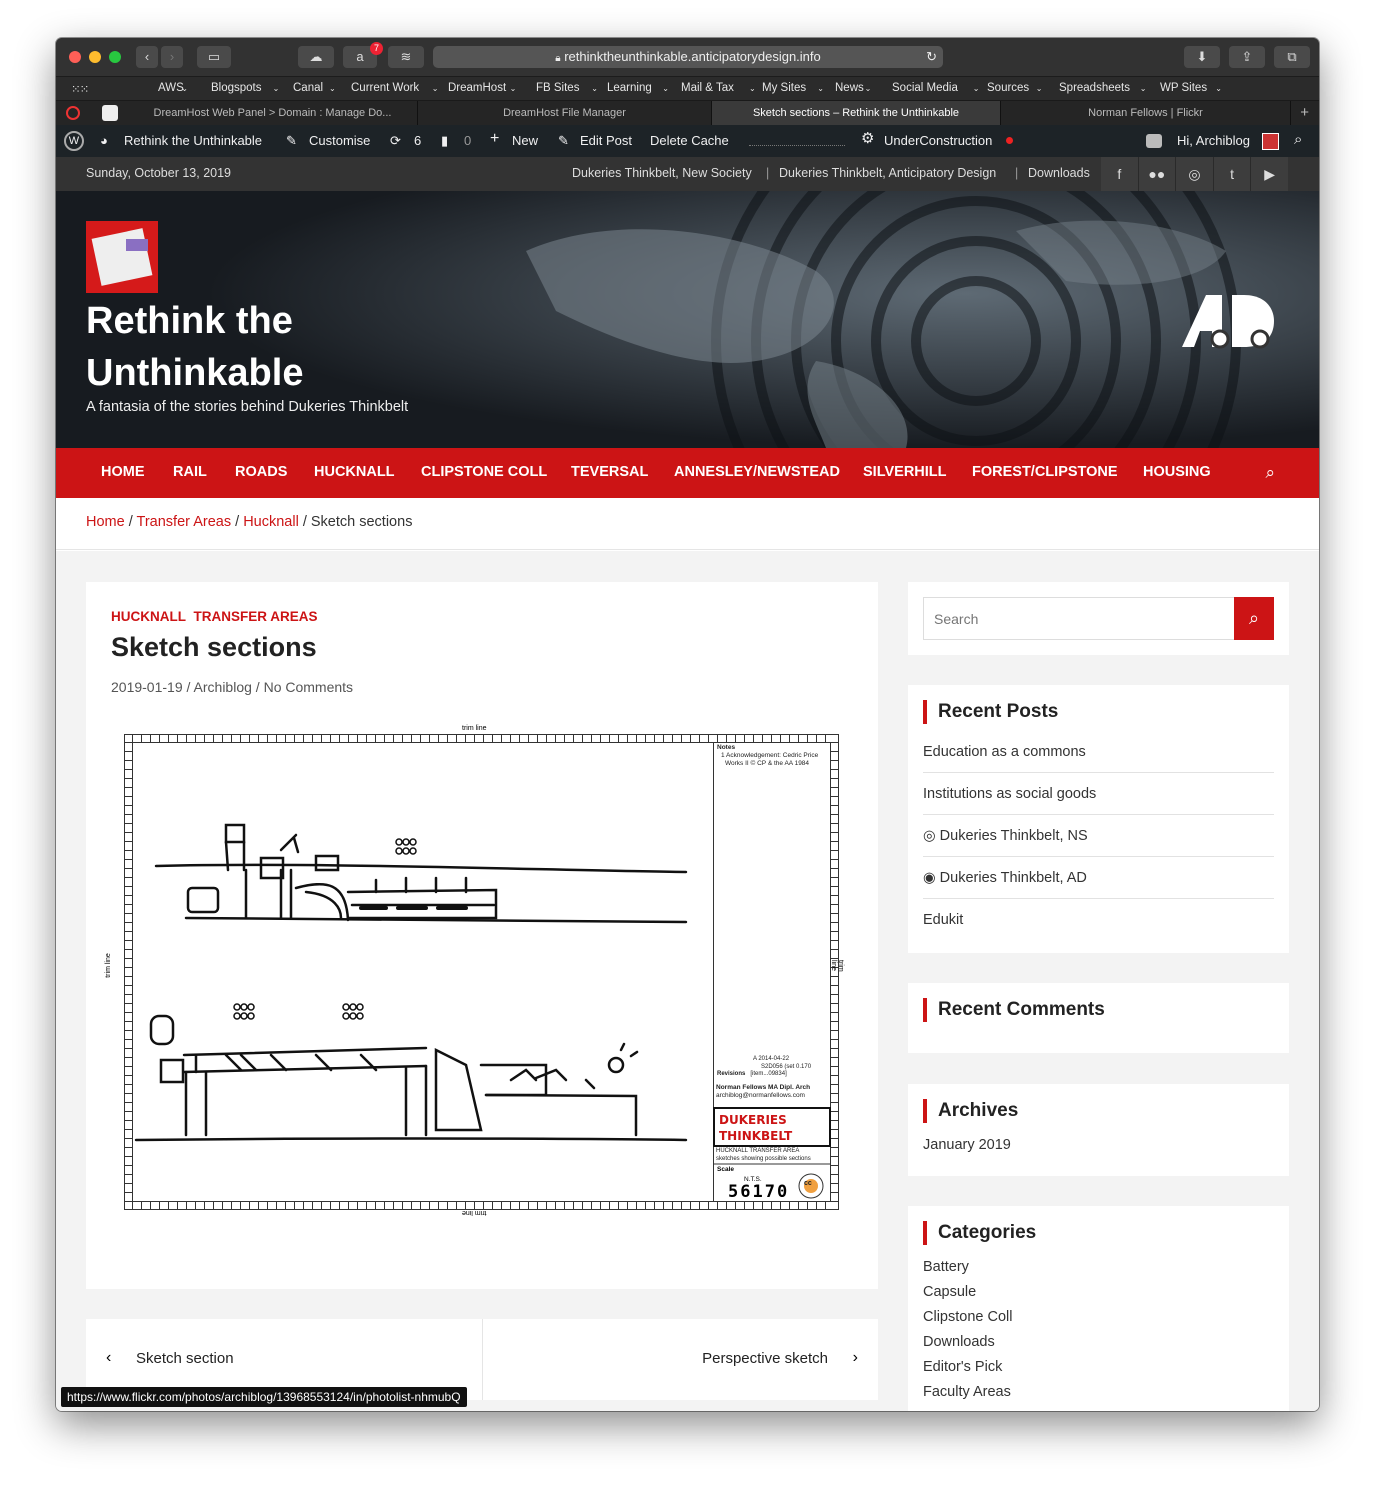  Describe the element at coordinates (123, 472) in the screenshot. I see `nav-home: HOME` at that location.